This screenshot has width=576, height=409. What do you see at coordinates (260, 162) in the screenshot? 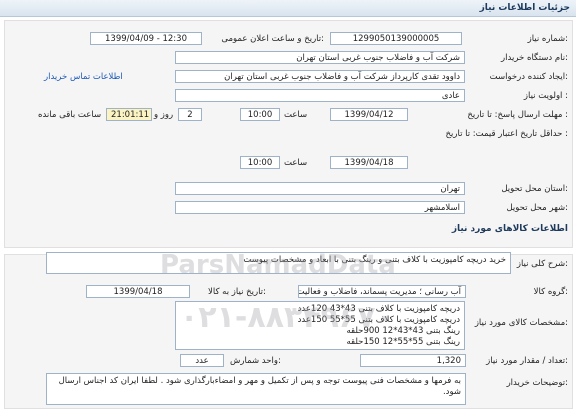
I see `validity-time-field: 10:00` at bounding box center [260, 162].